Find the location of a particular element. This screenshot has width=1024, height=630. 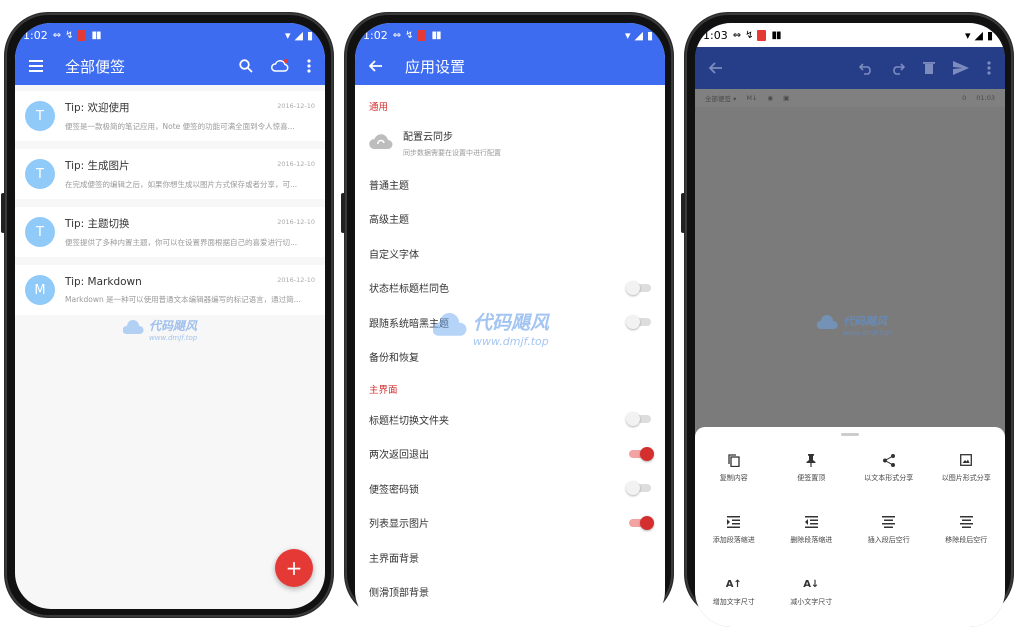

status-bar: 1:02 ⇔ ↯ ▮▮ ▾ ◢ ▮ is located at coordinates (510, 35).